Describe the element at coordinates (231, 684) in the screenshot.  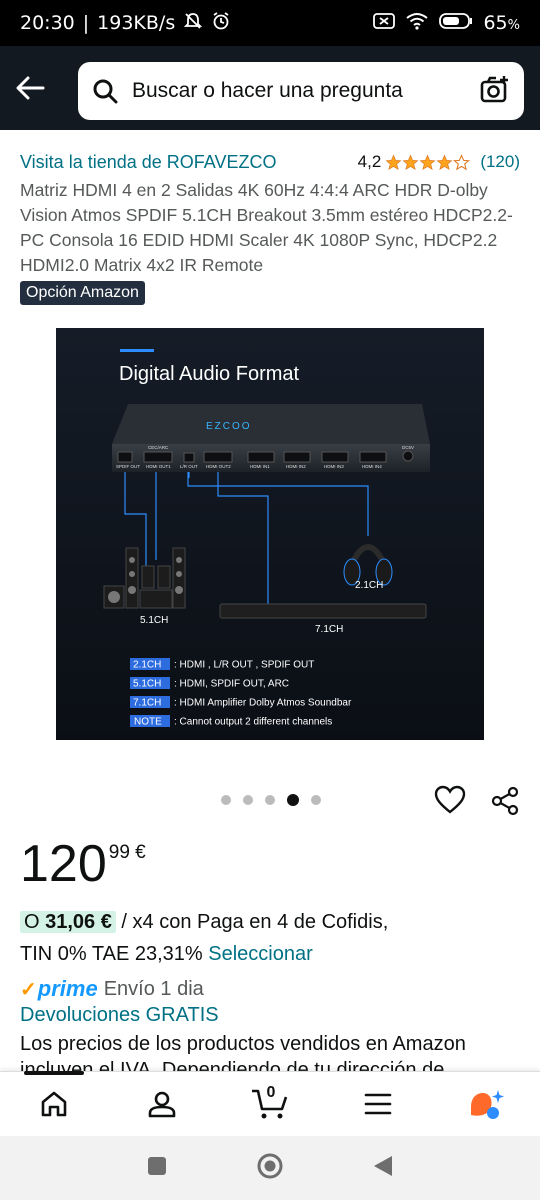
I see `legend-text: : HDMI, SPDIF OUT, ARC` at that location.